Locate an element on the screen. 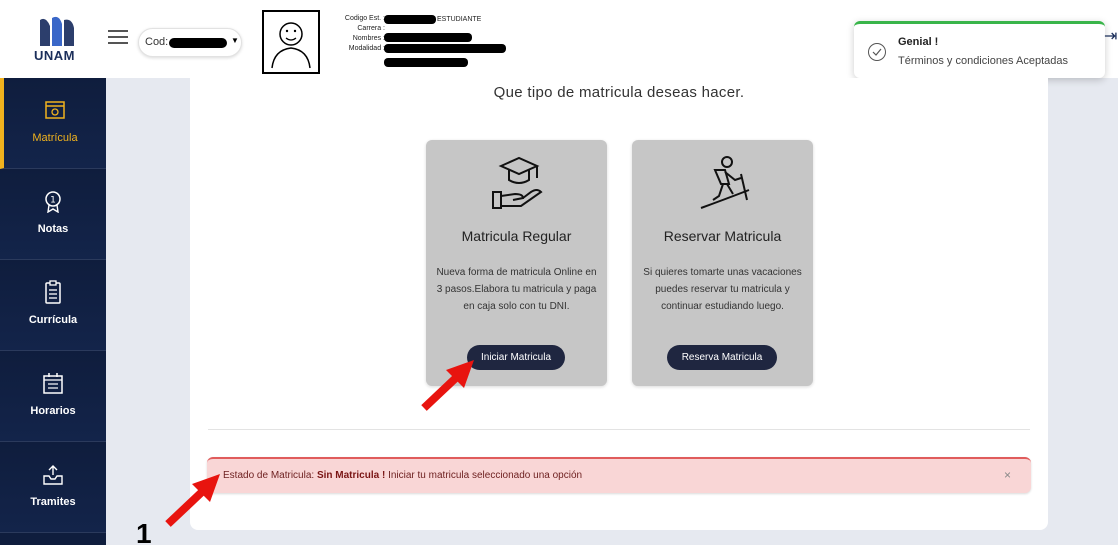 The image size is (1118, 545). sidebar-item-matricula: Matrícula is located at coordinates (53, 123).